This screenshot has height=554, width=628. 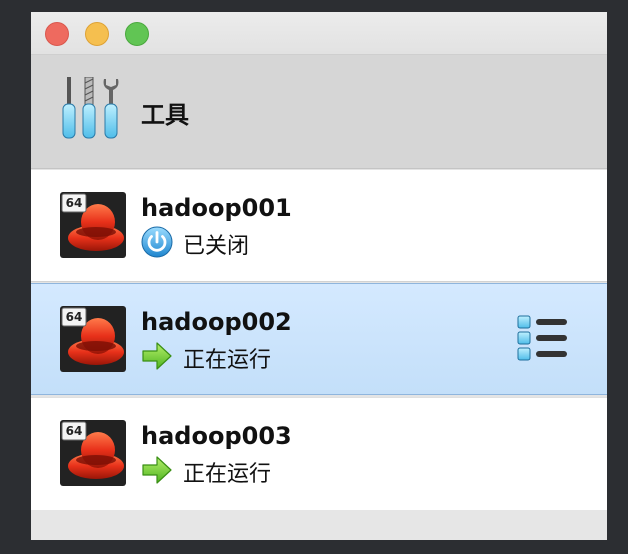 I want to click on zoom-window-button, so click(x=137, y=34).